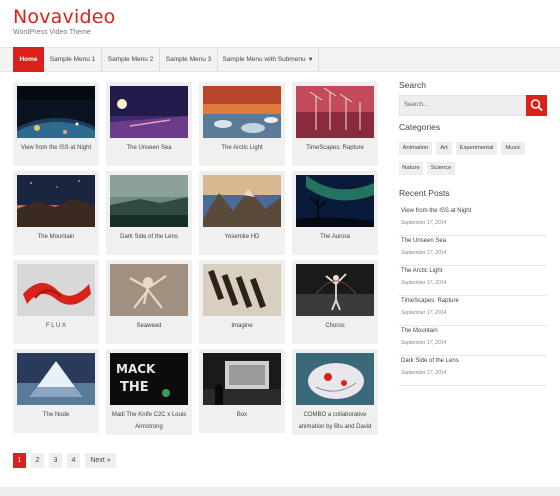 The width and height of the screenshot is (560, 496). What do you see at coordinates (421, 271) in the screenshot?
I see `recent-post-title: The Arctic Light` at bounding box center [421, 271].